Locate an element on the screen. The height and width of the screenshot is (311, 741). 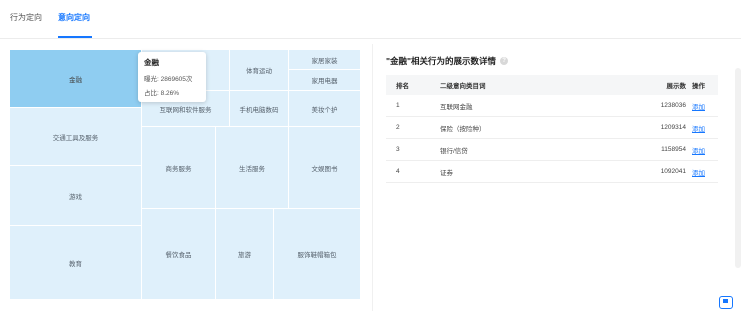
tooltip-title: 金融 is located at coordinates (151, 62).